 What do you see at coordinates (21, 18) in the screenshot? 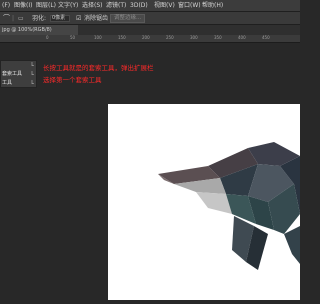
I see `selection-mode-icon: ▭` at bounding box center [21, 18].